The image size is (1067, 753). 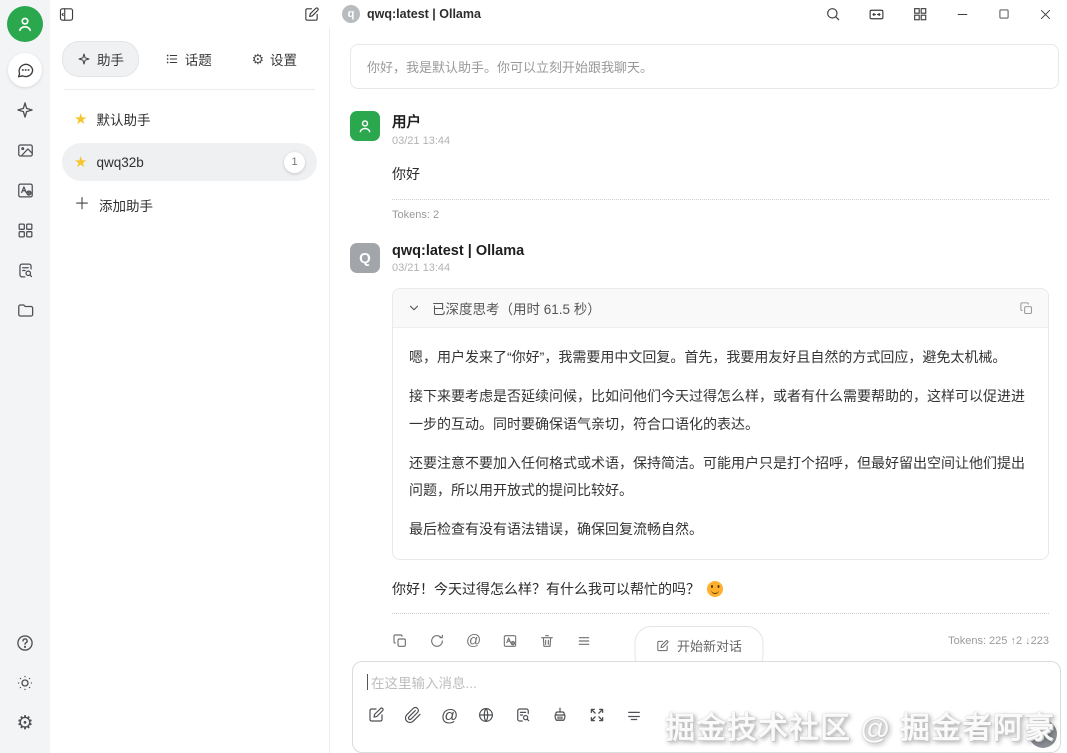 I want to click on file-search-icon, so click(x=523, y=715).